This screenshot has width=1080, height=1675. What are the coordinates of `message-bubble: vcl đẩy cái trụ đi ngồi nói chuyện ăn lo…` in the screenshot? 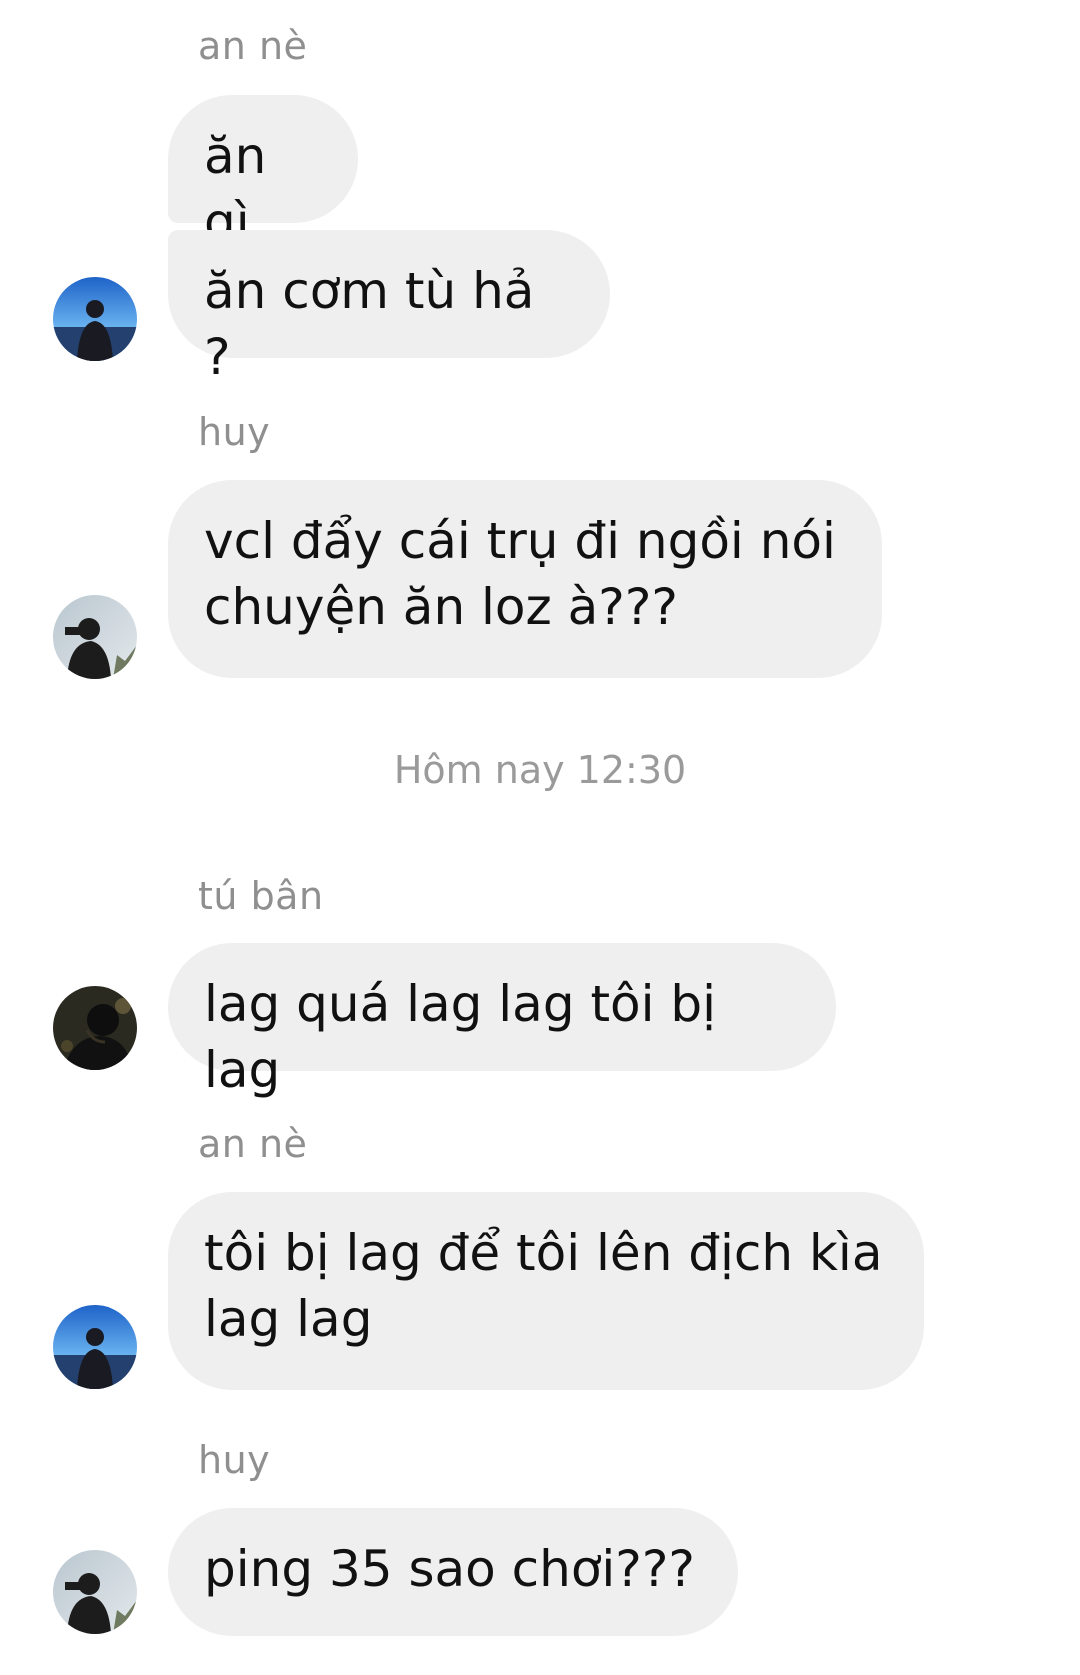 It's located at (525, 579).